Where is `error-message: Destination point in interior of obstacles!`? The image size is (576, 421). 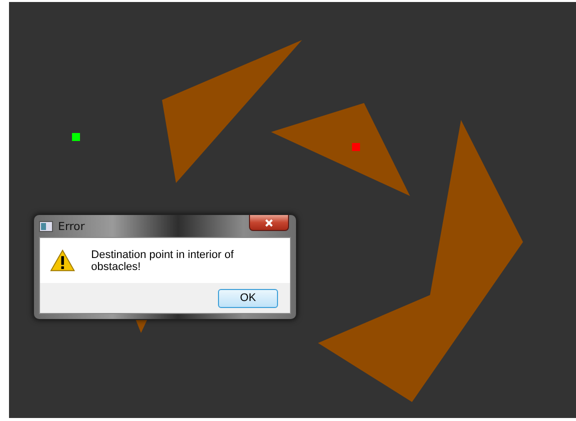 error-message: Destination point in interior of obstacles! is located at coordinates (163, 260).